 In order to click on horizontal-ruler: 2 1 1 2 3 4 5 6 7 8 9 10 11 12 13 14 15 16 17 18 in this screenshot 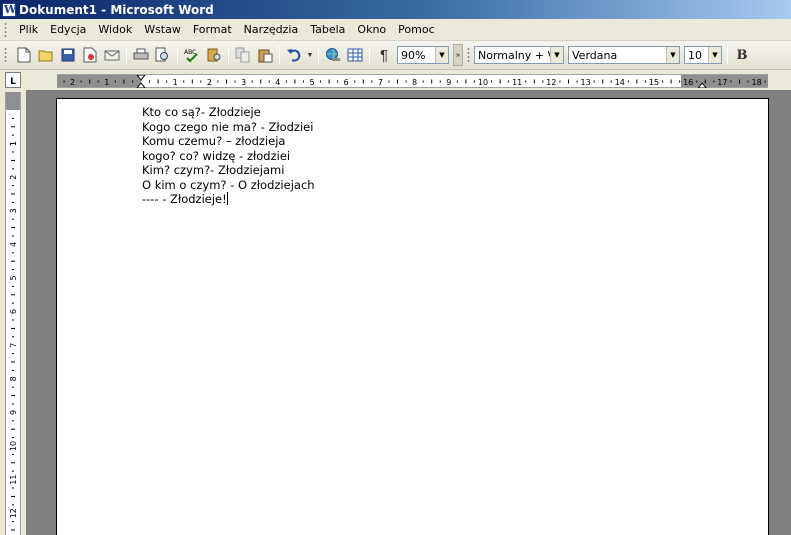, I will do `click(412, 81)`.